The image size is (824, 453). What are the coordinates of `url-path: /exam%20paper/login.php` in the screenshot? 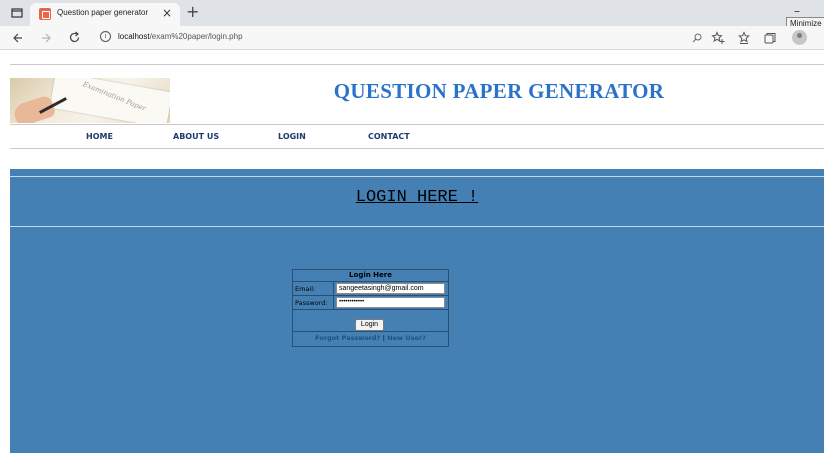 It's located at (196, 36).